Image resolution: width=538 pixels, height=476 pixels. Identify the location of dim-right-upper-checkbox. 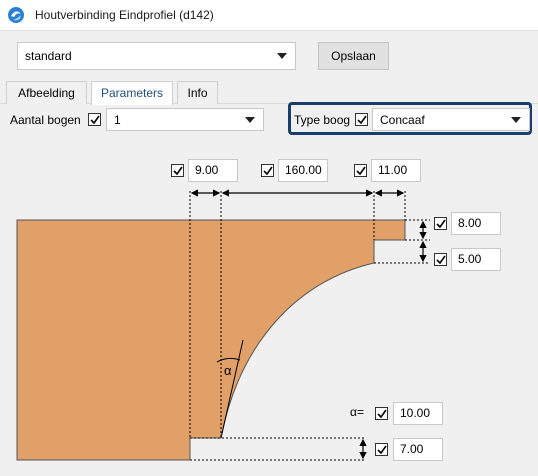
(440, 223).